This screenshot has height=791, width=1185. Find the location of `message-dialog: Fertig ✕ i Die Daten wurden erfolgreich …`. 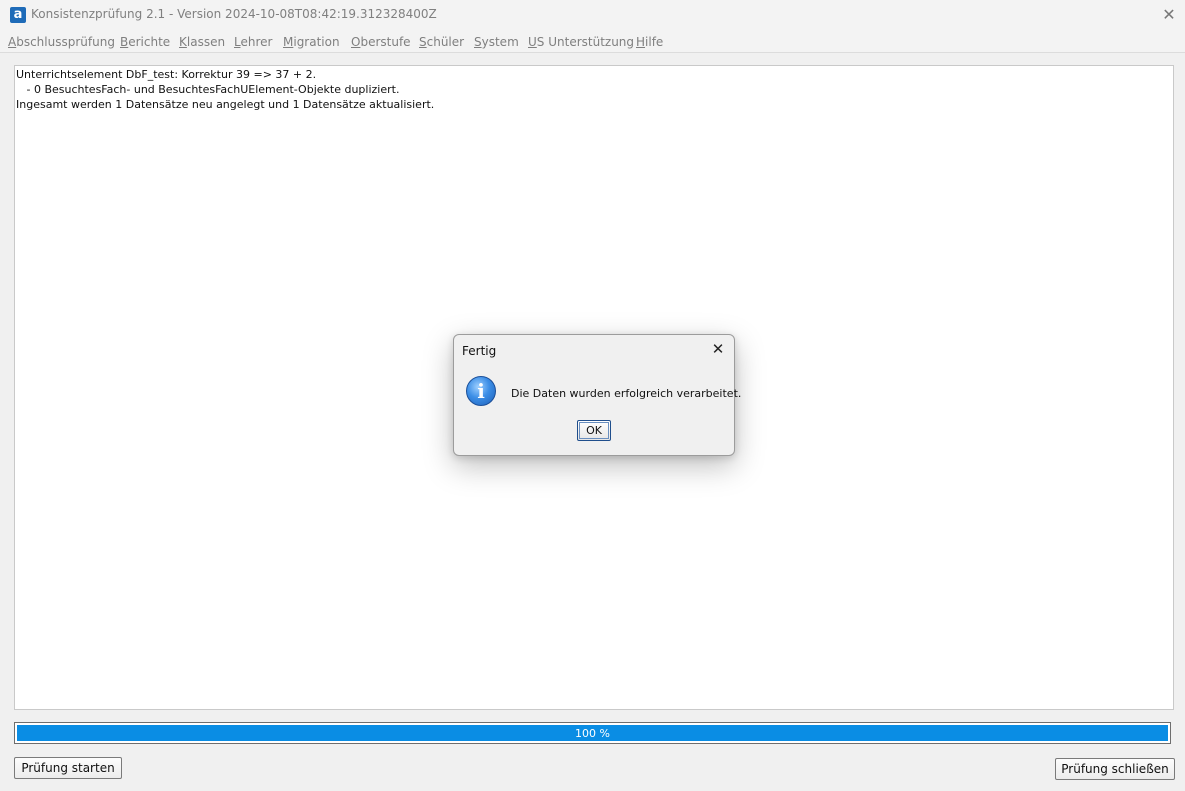

message-dialog: Fertig ✕ i Die Daten wurden erfolgreich … is located at coordinates (597, 395).